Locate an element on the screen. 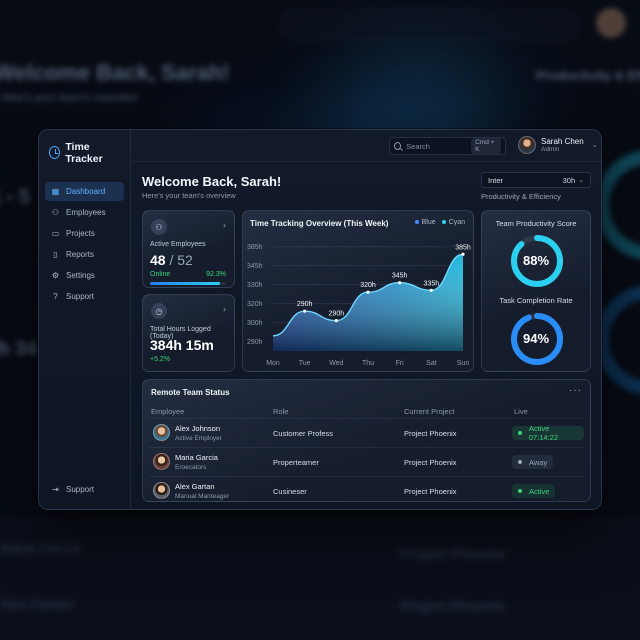 This screenshot has width=640, height=640. employee-name: Alex Johnson is located at coordinates (198, 428).